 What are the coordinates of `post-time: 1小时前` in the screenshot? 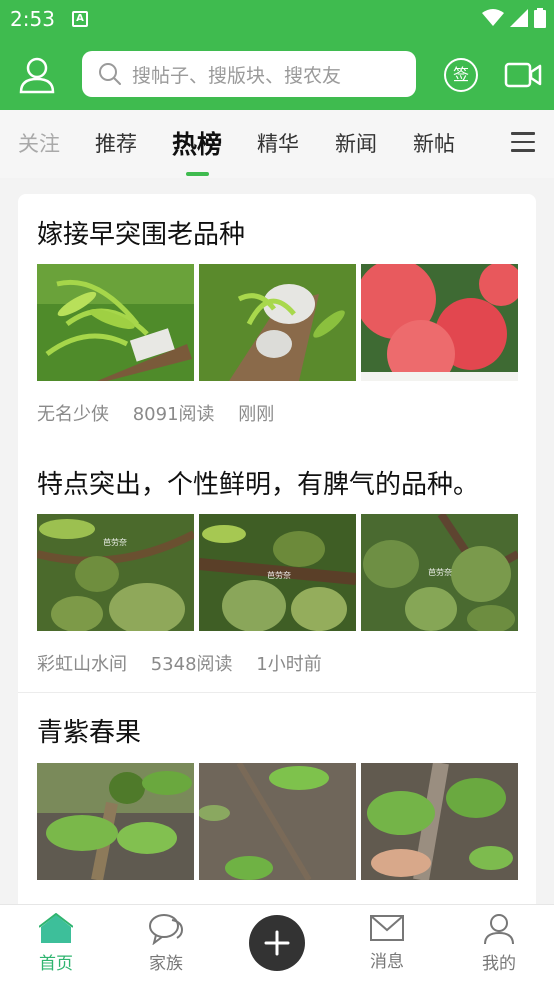 It's located at (289, 664).